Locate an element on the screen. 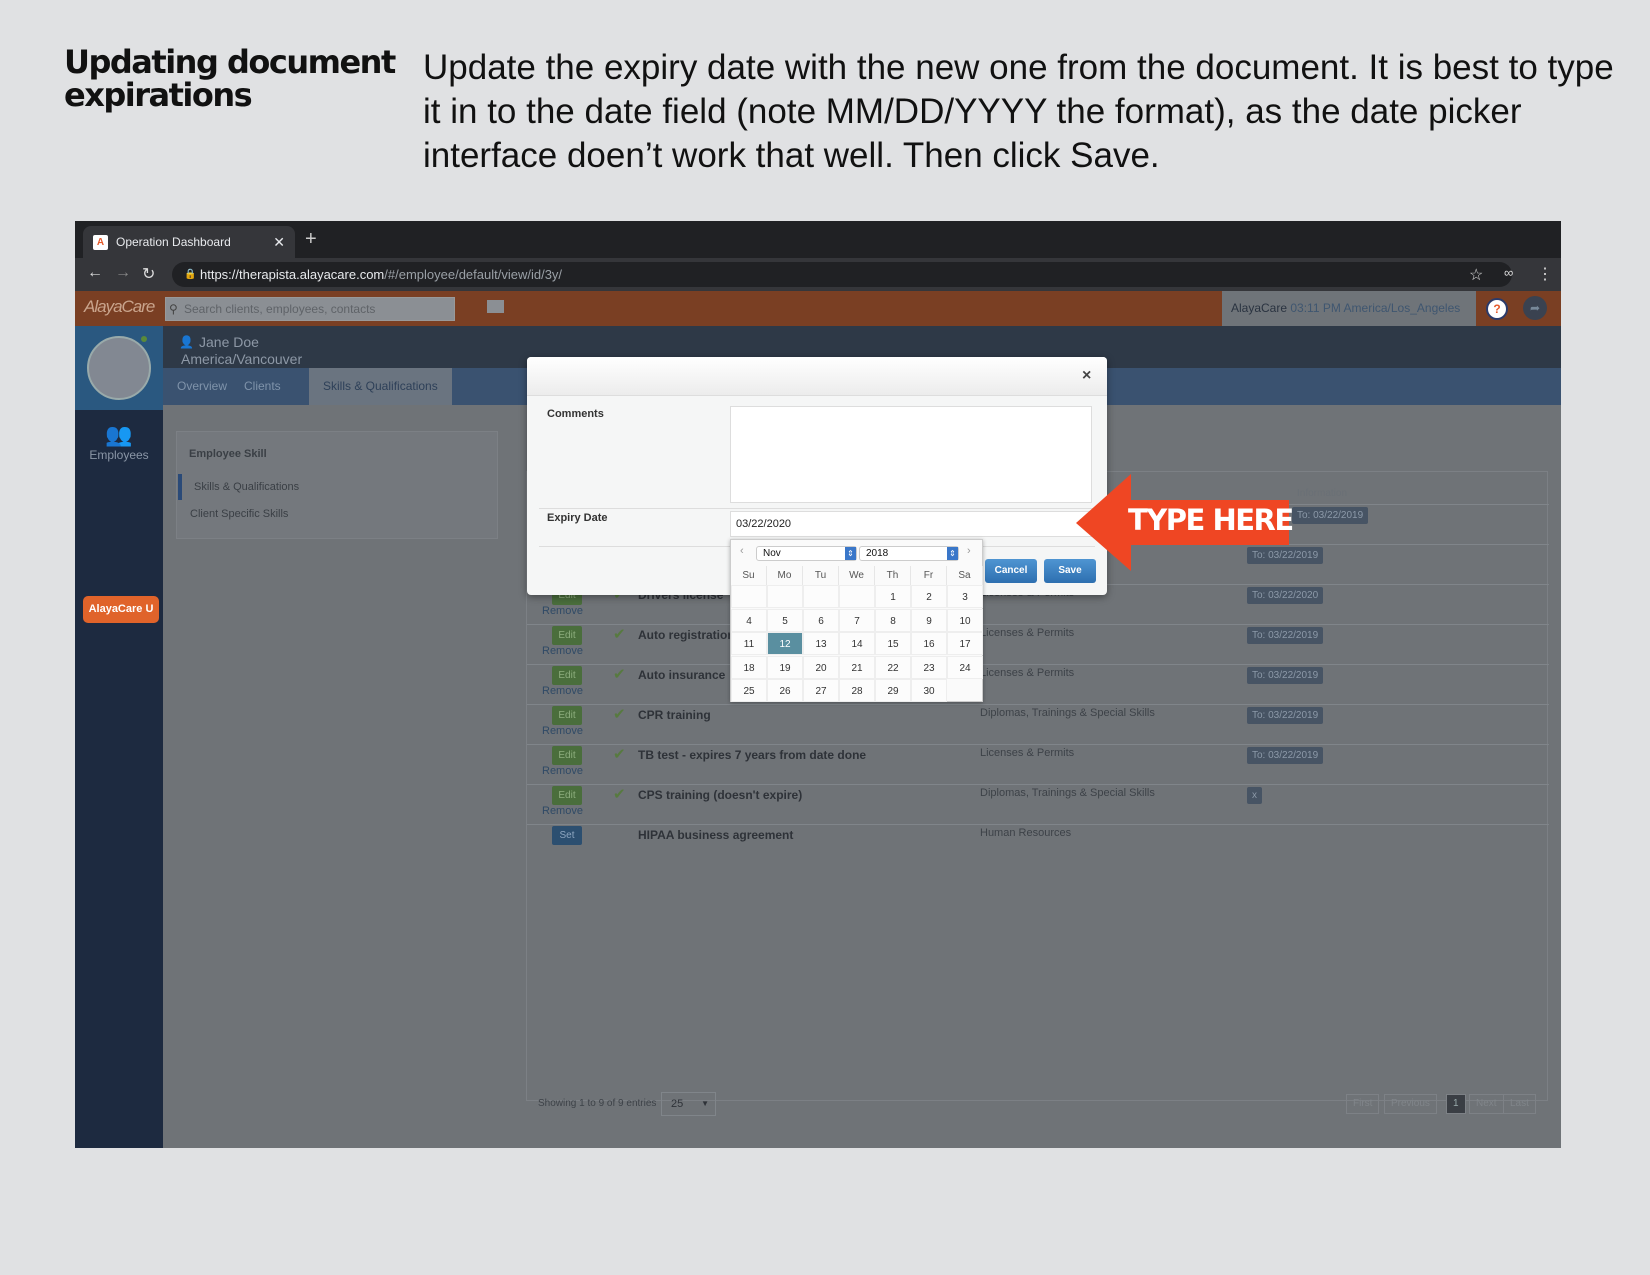 This screenshot has height=1275, width=1650. day-cell: 21 is located at coordinates (857, 667).